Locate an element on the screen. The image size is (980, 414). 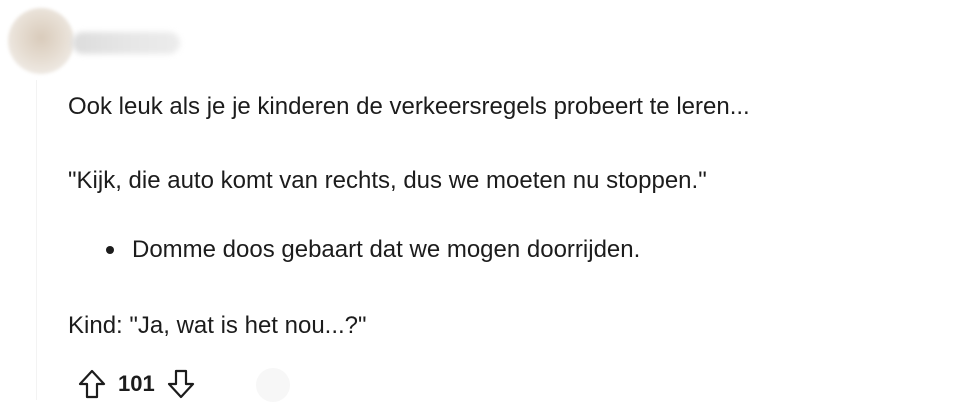
thread-line is located at coordinates (36, 240).